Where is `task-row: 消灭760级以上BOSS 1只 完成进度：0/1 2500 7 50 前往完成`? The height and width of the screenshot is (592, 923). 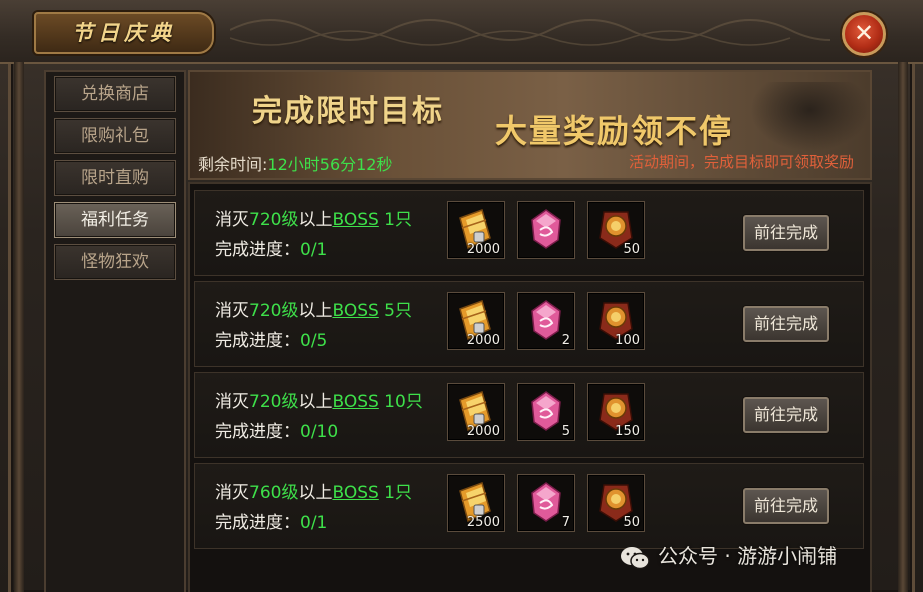 task-row: 消灭760级以上BOSS 1只 完成进度：0/1 2500 7 50 前往完成 is located at coordinates (529, 506).